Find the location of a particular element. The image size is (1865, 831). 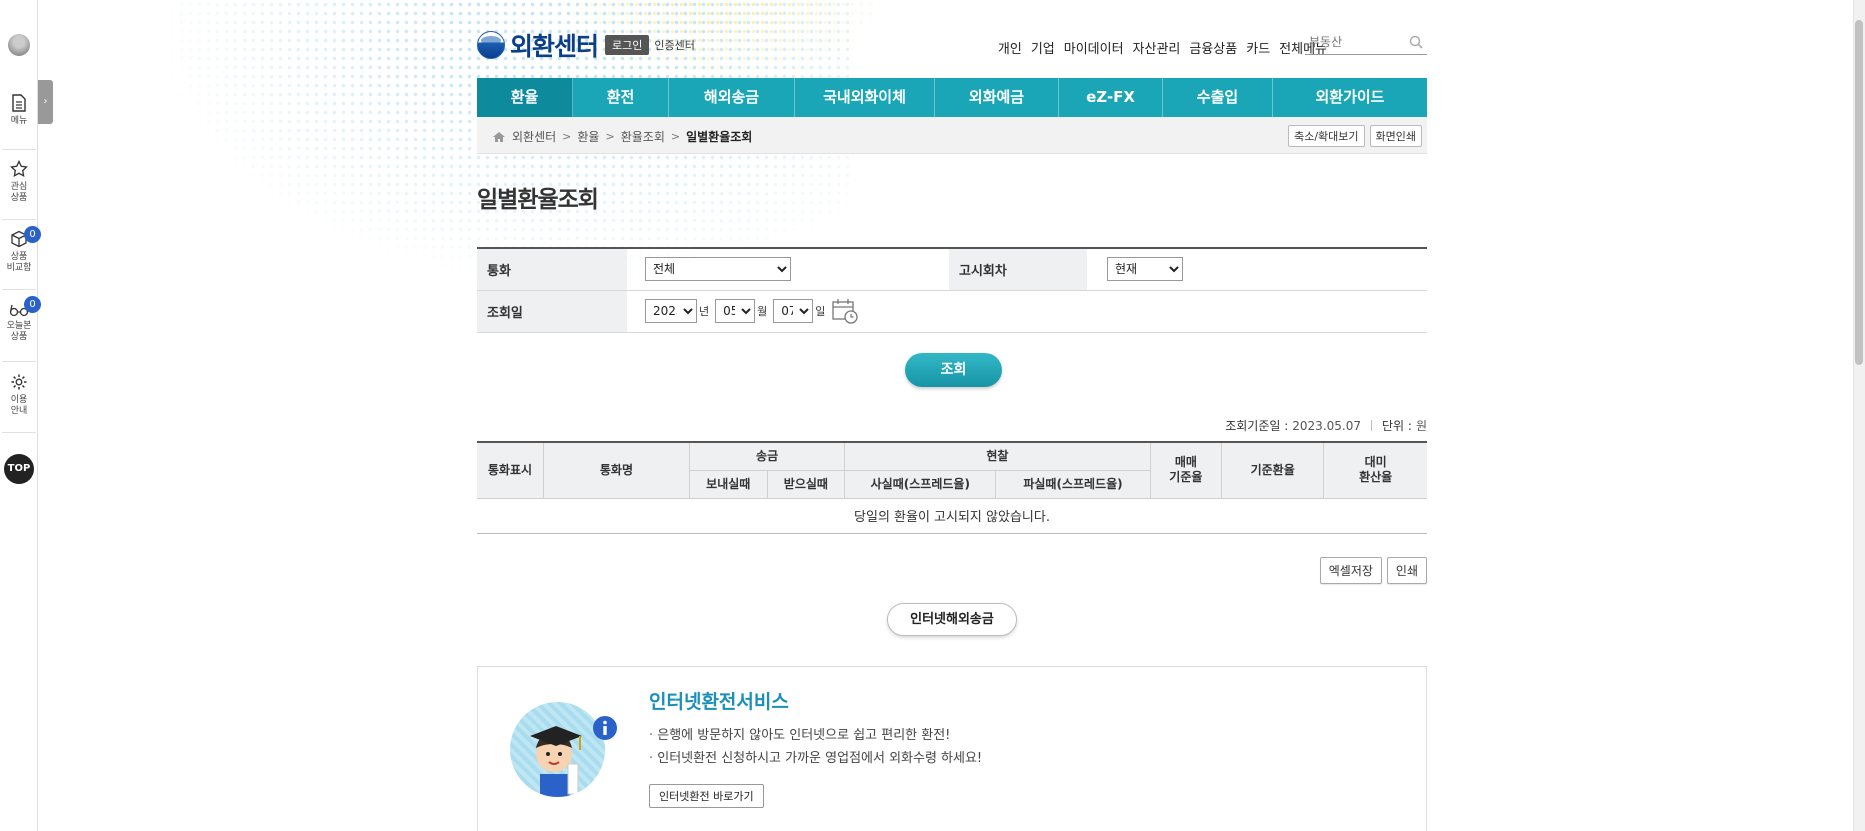

col-usd-conversion: 대미 환산율 is located at coordinates (1375, 470).